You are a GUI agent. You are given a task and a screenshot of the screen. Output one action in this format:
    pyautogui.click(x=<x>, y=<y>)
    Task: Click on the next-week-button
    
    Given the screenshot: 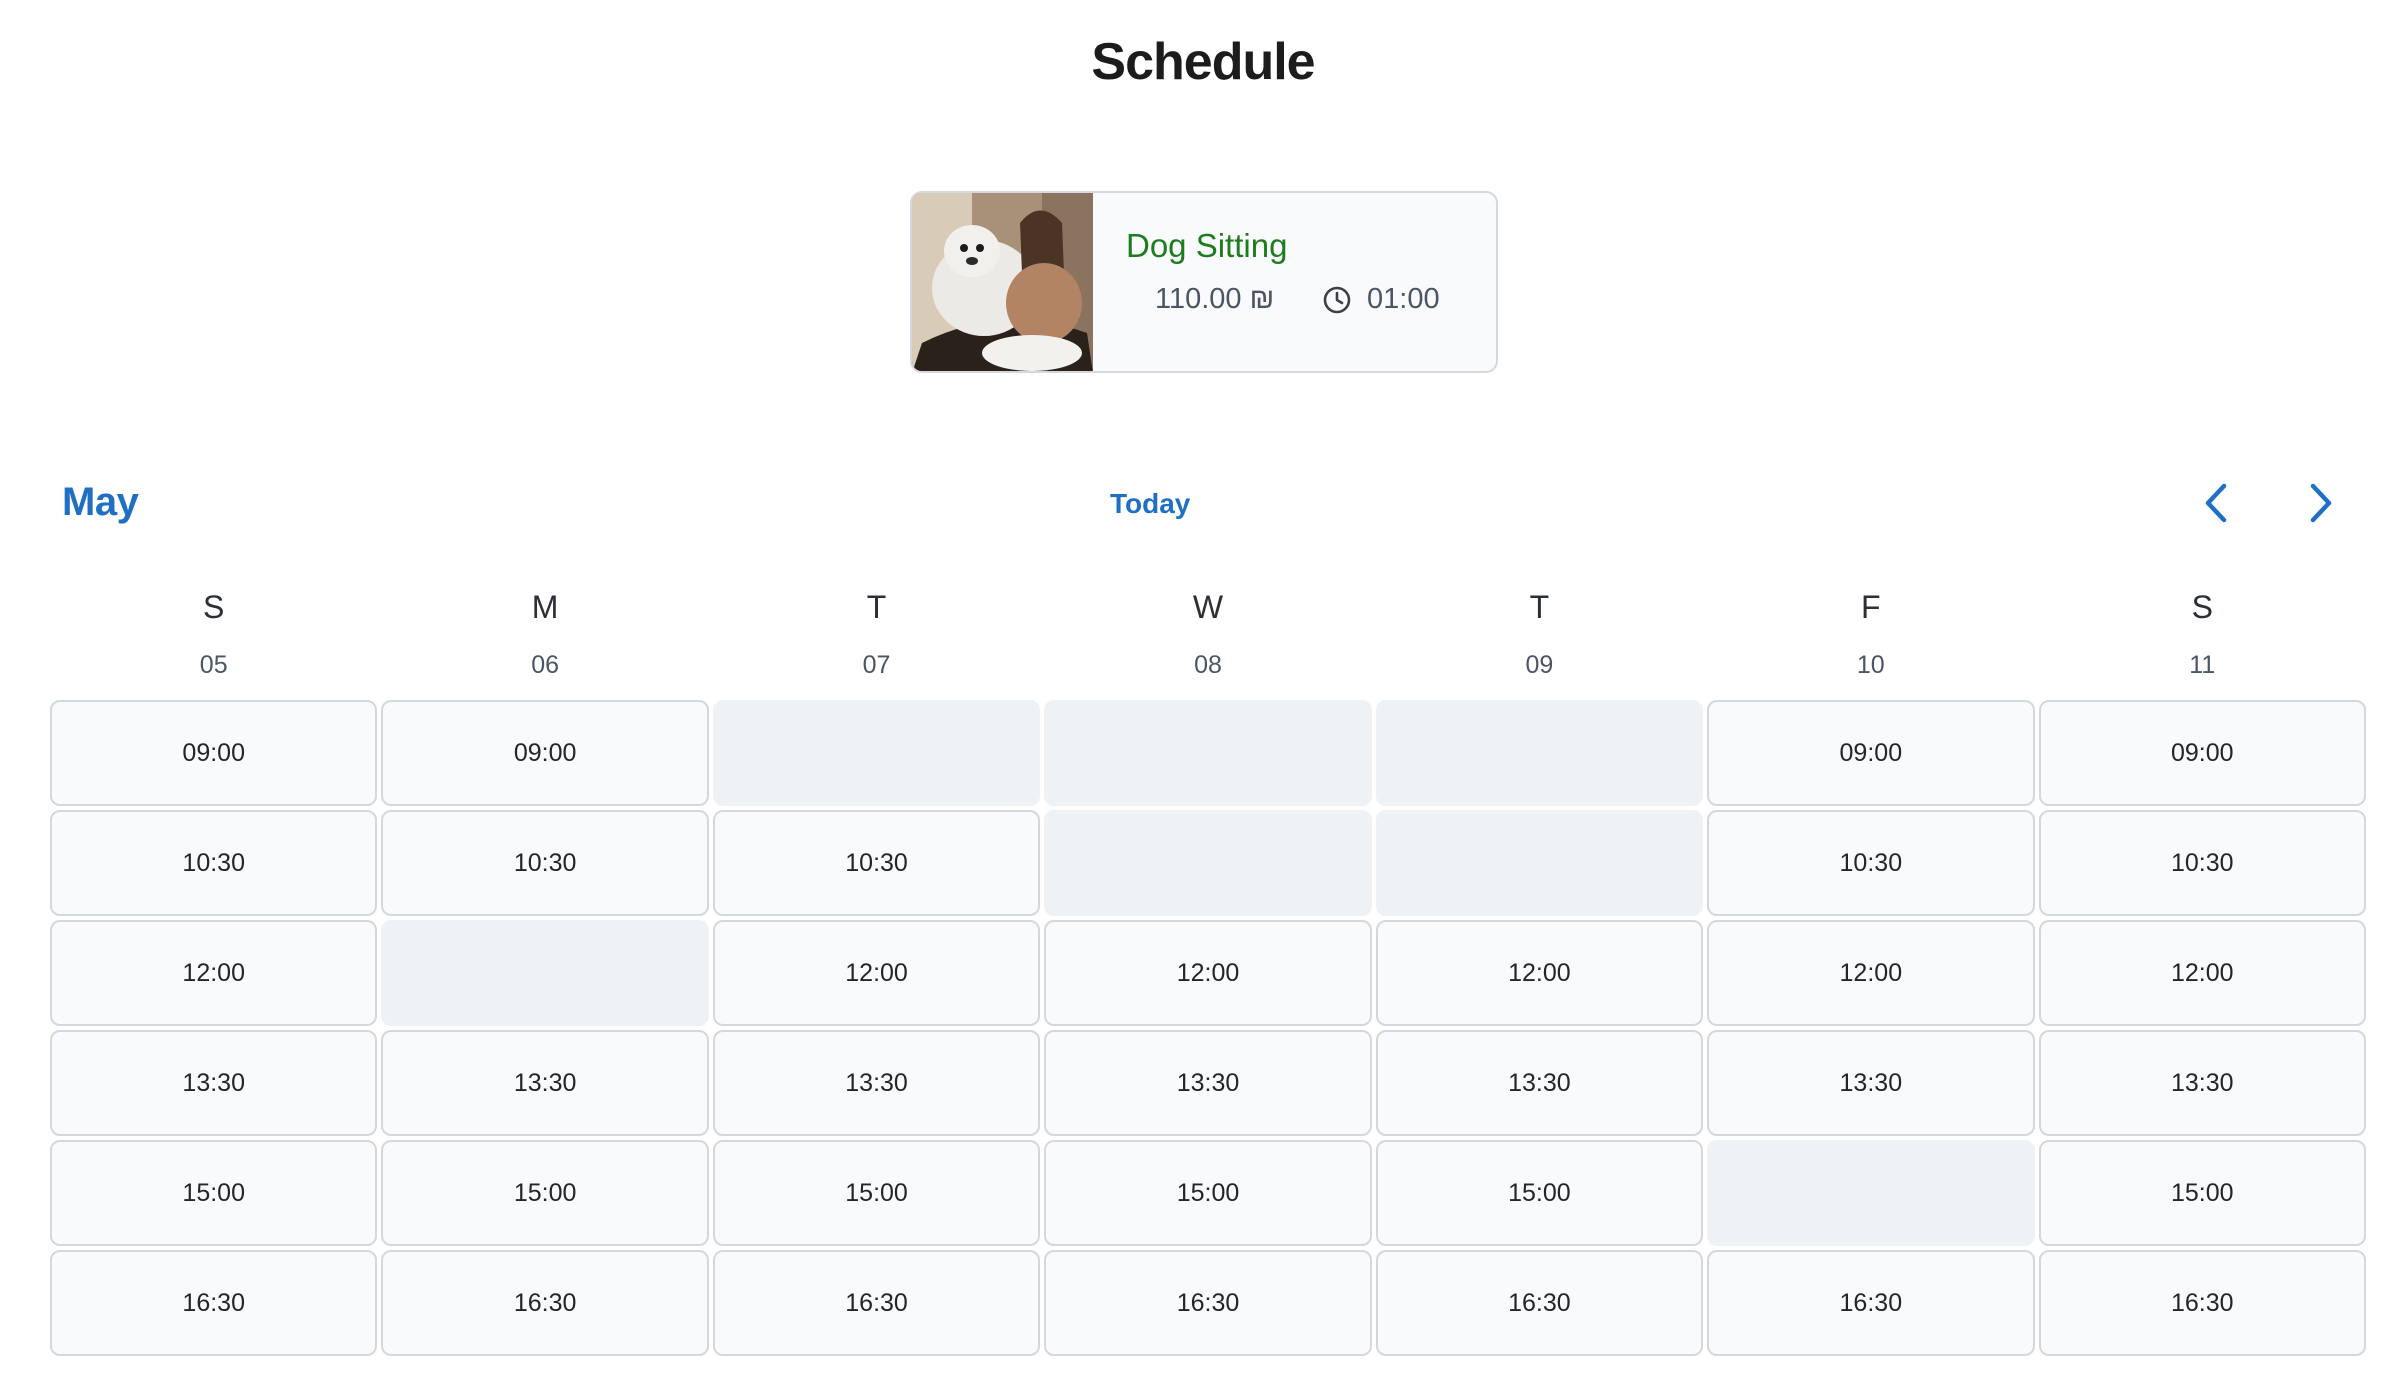 What is the action you would take?
    pyautogui.click(x=2320, y=503)
    